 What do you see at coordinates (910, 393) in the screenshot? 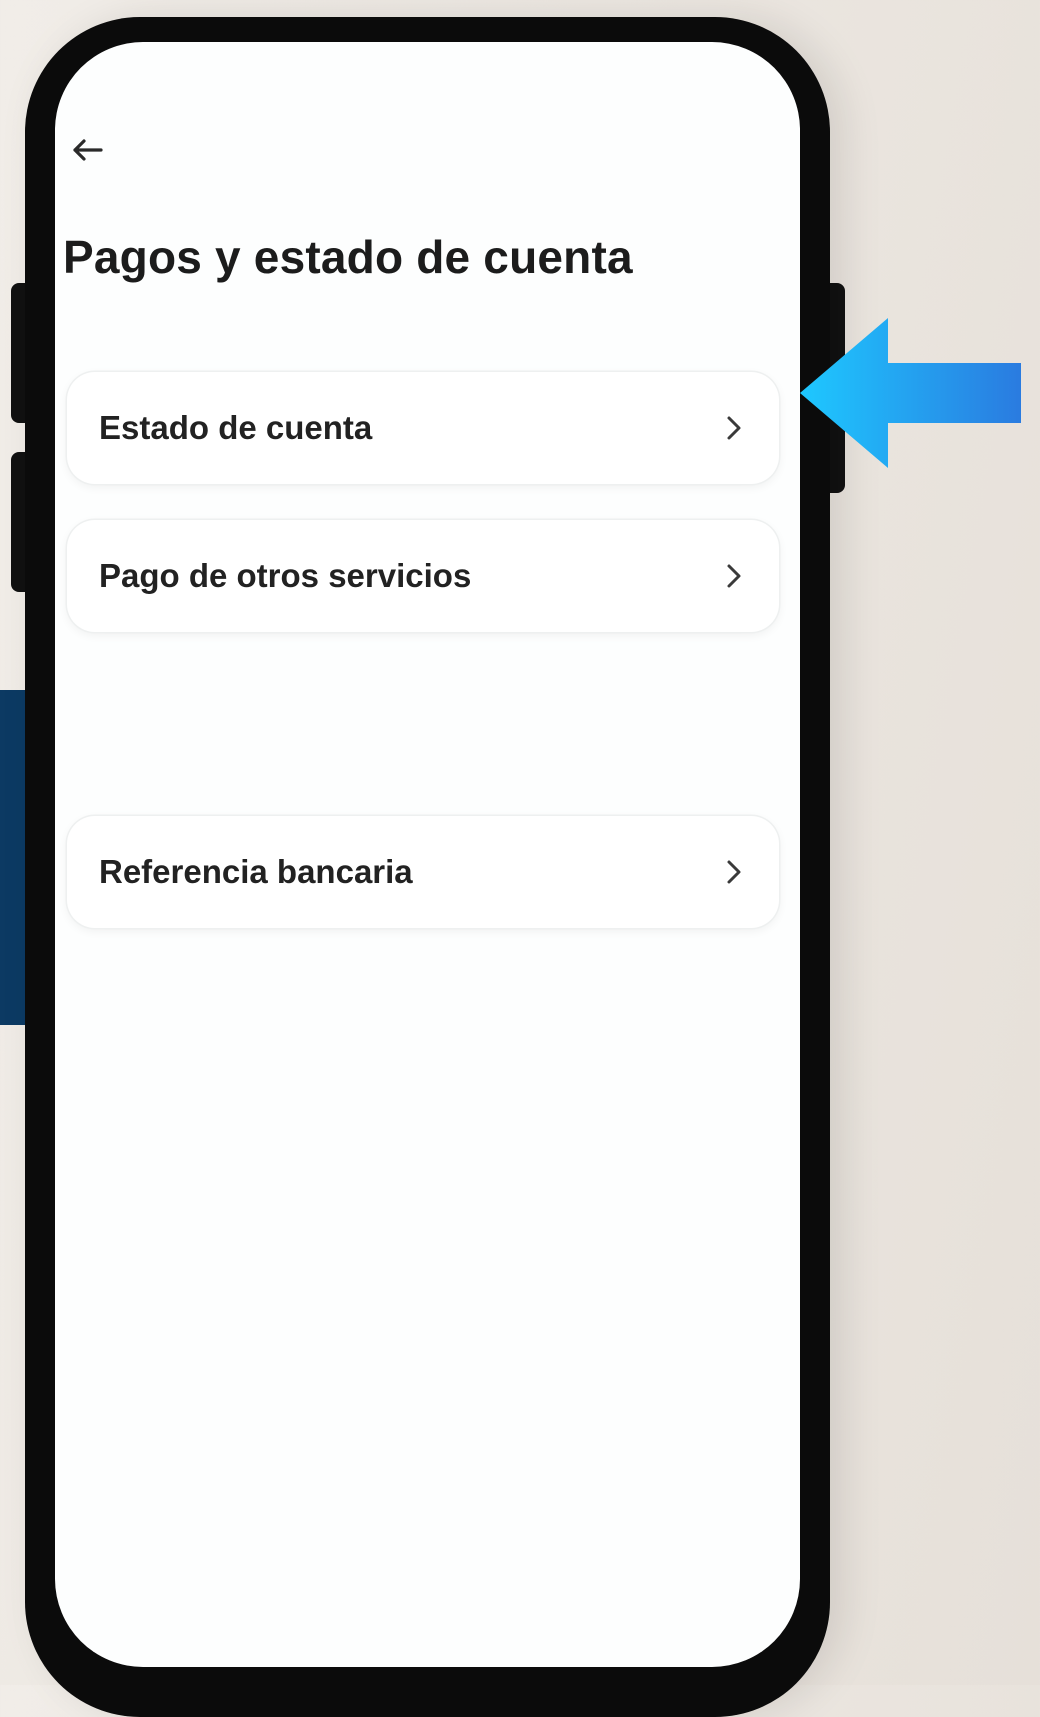
I see `pointer-arrow-icon` at bounding box center [910, 393].